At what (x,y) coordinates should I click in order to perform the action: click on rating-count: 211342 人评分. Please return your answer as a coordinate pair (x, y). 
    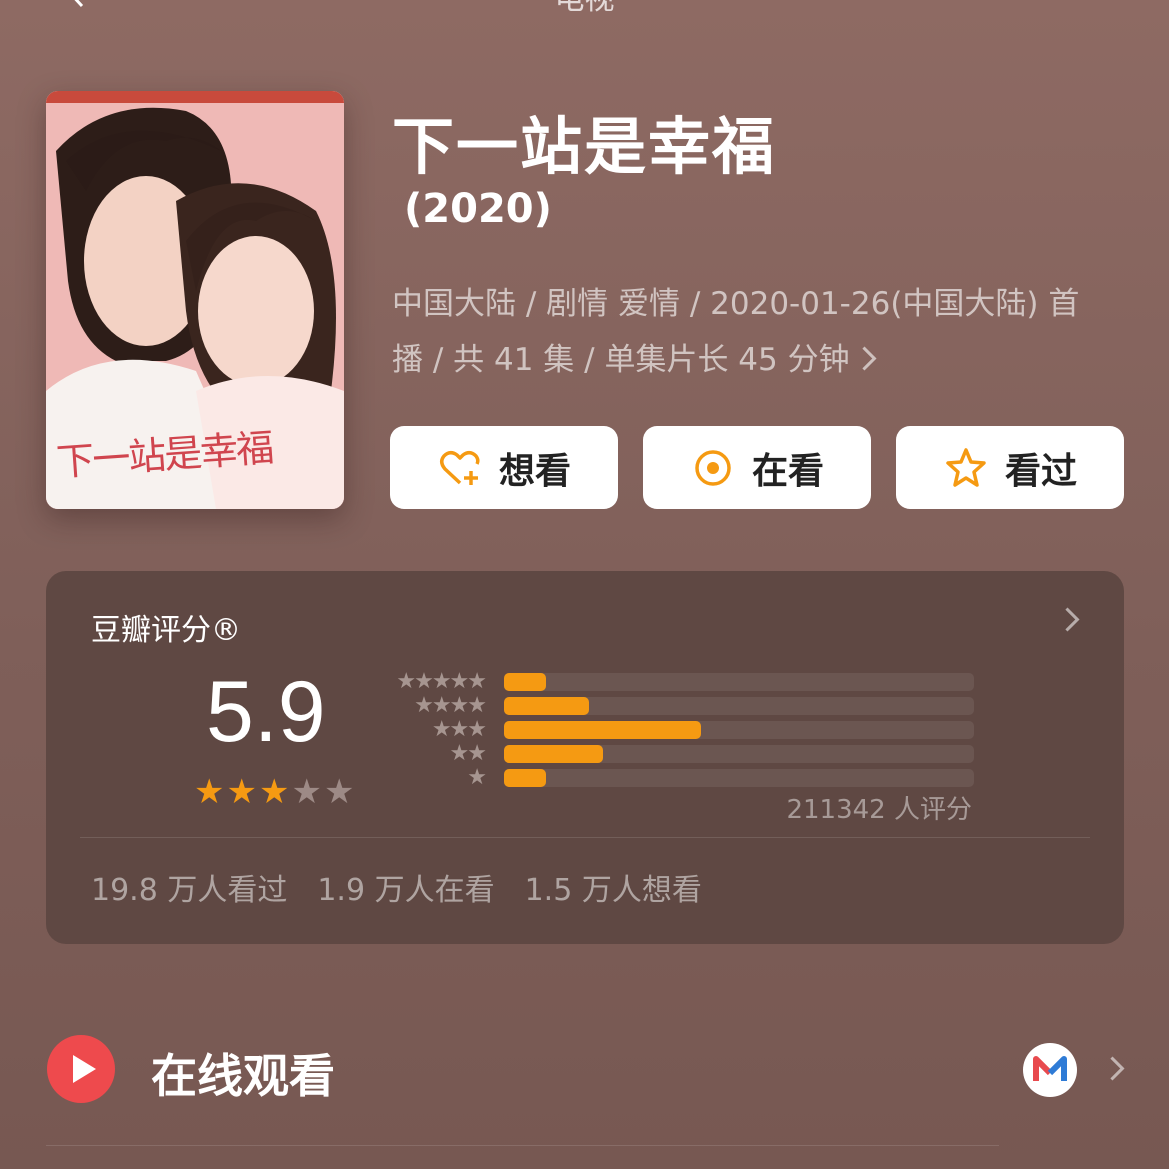
    Looking at the image, I should click on (879, 810).